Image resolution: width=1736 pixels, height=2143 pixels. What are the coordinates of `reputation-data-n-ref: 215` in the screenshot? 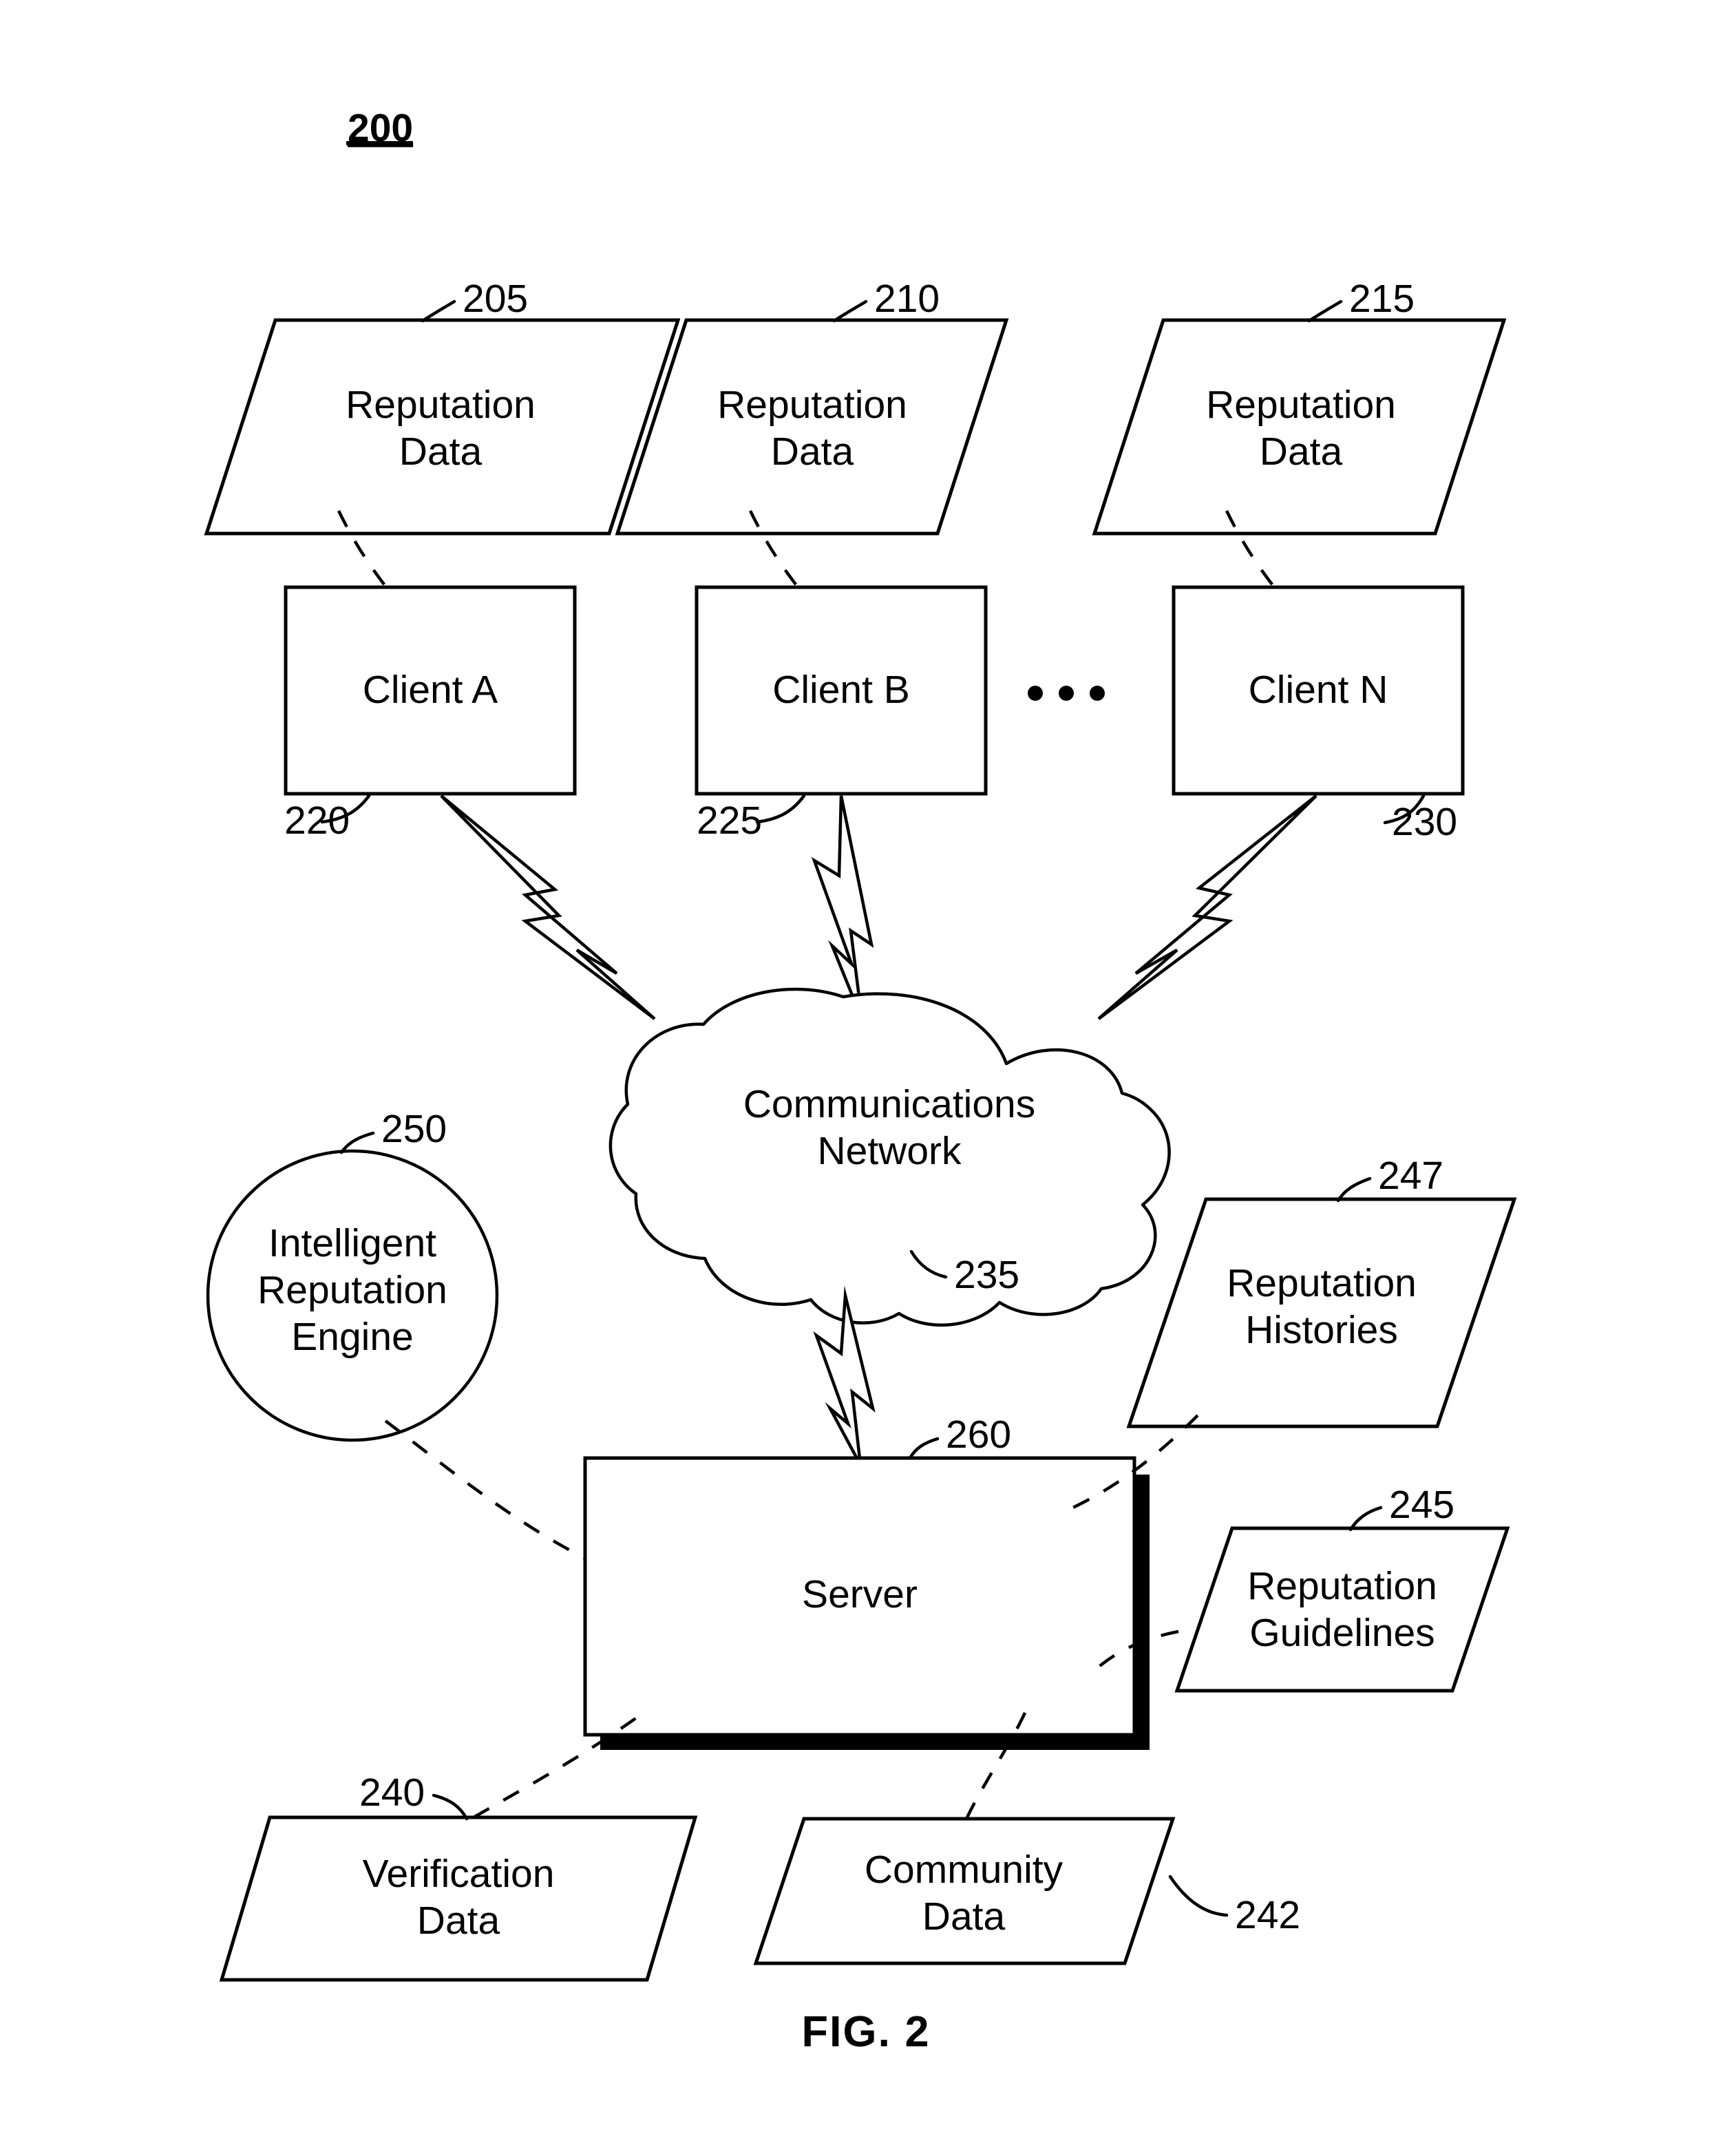 It's located at (1382, 299).